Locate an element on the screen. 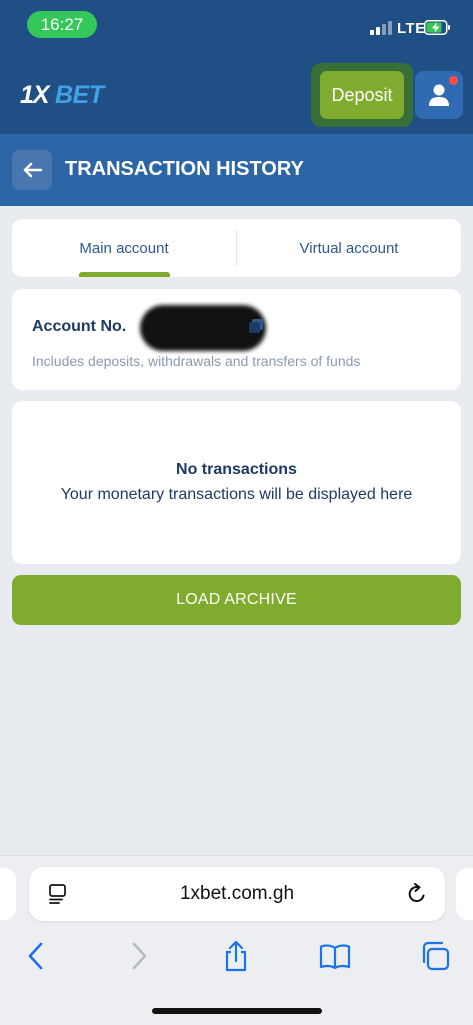 Image resolution: width=473 pixels, height=1025 pixels. address-bar: 1xbet.com.gh is located at coordinates (237, 894).